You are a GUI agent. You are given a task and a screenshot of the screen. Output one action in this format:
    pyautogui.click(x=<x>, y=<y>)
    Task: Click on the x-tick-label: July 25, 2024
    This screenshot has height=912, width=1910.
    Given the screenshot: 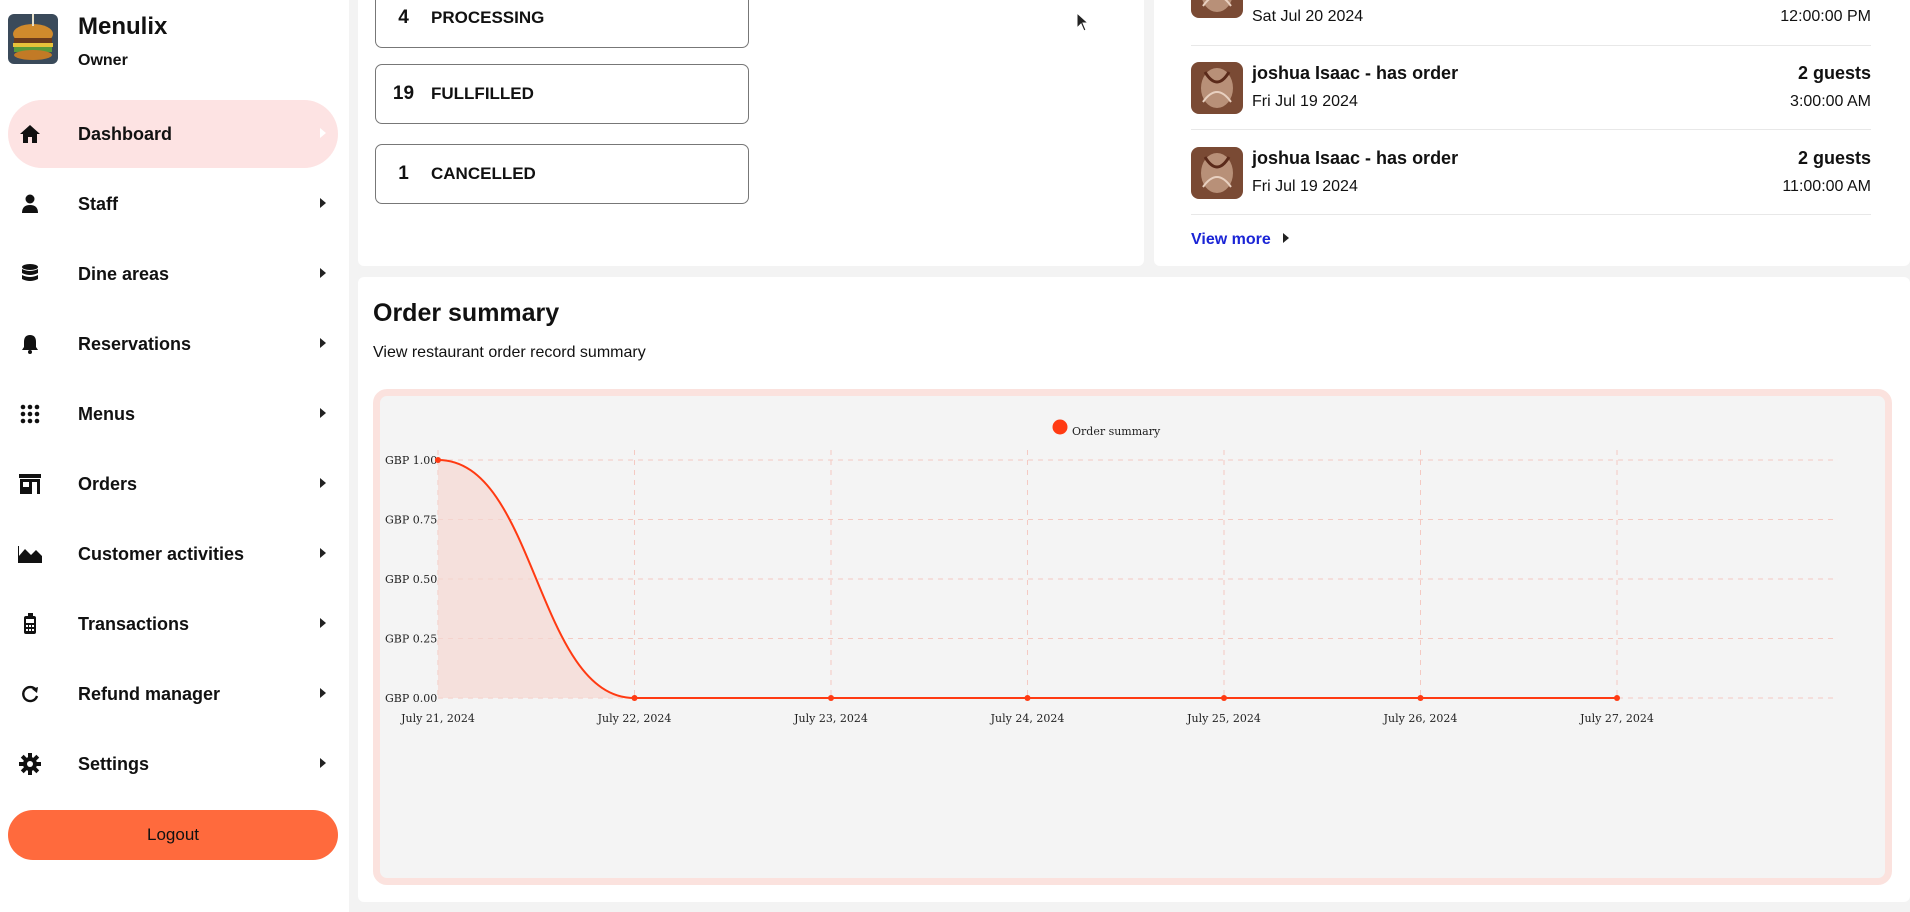 What is the action you would take?
    pyautogui.click(x=1223, y=718)
    